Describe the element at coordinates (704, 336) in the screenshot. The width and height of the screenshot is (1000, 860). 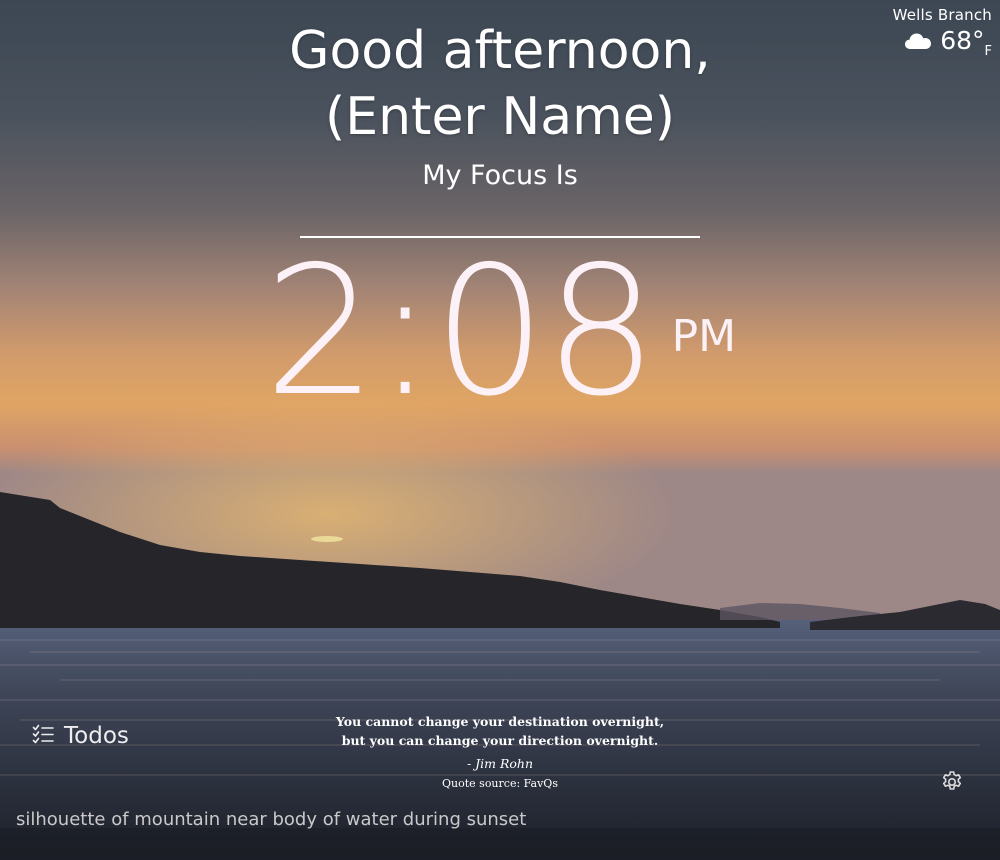
I see `clock-ampm: PM` at that location.